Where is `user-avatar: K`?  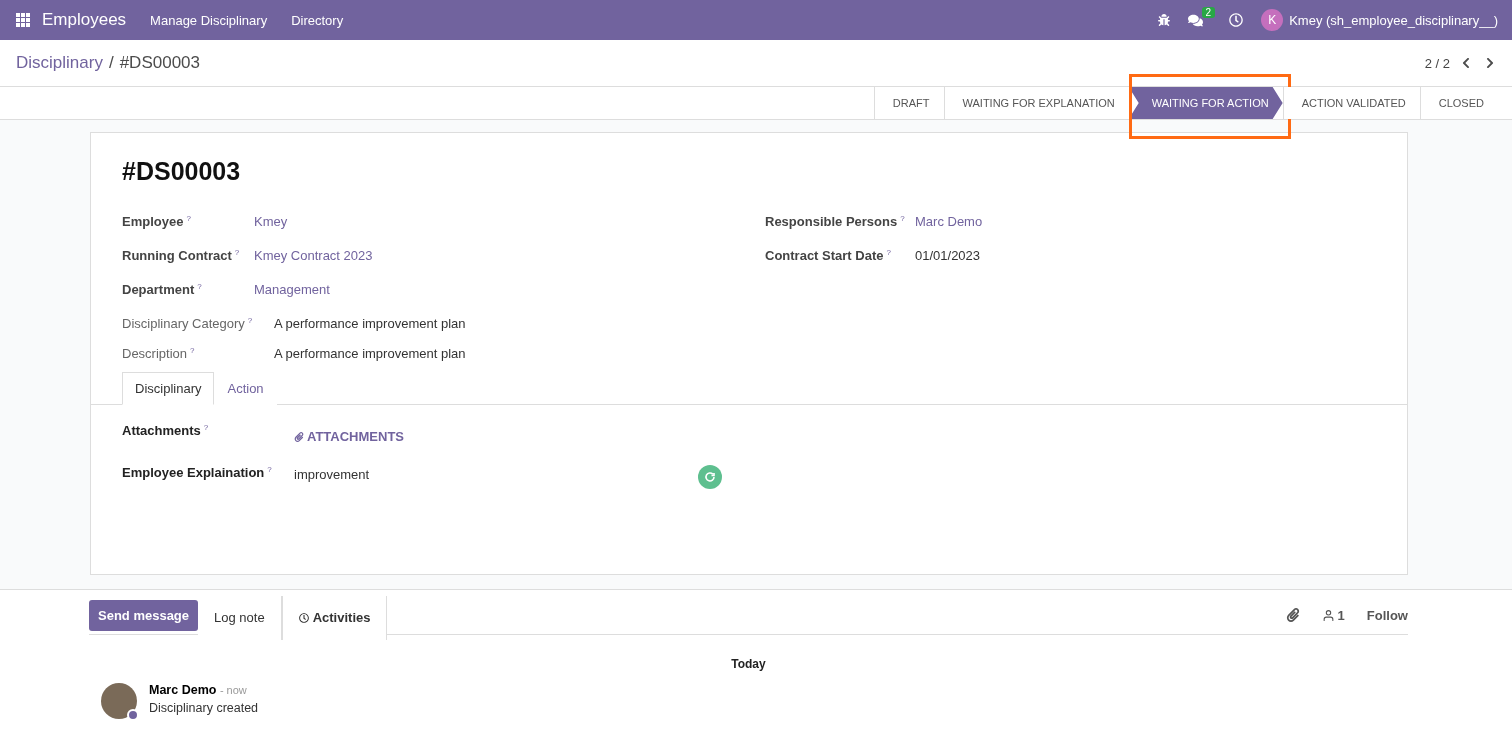
user-avatar: K is located at coordinates (1272, 20).